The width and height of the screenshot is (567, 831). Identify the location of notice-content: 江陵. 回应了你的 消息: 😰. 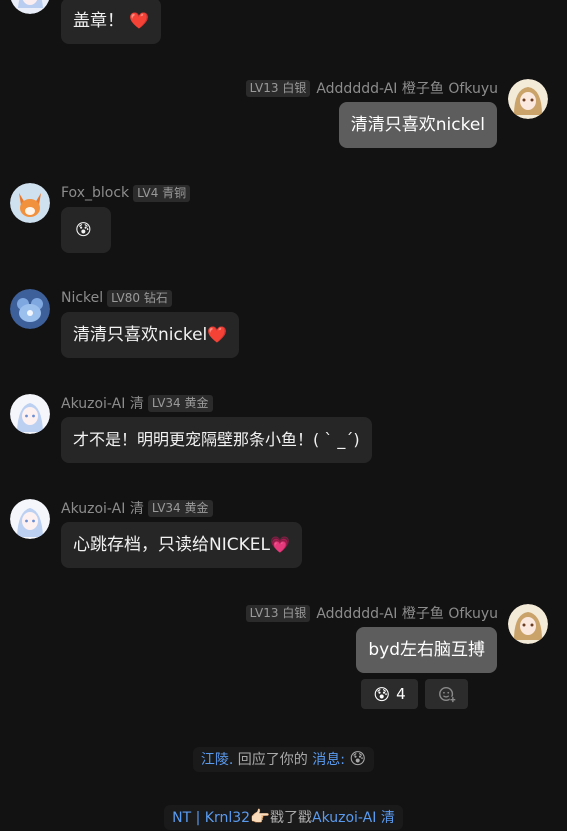
(283, 759).